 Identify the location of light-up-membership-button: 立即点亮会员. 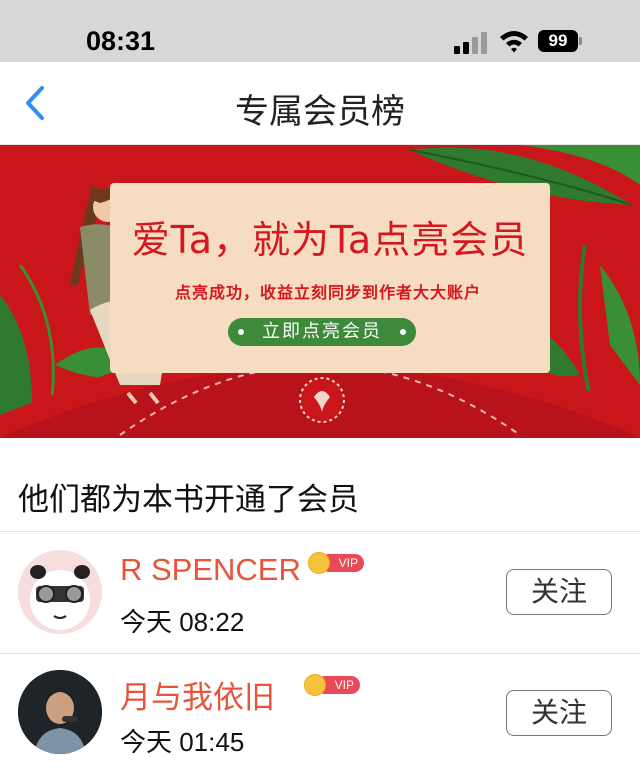
(322, 332).